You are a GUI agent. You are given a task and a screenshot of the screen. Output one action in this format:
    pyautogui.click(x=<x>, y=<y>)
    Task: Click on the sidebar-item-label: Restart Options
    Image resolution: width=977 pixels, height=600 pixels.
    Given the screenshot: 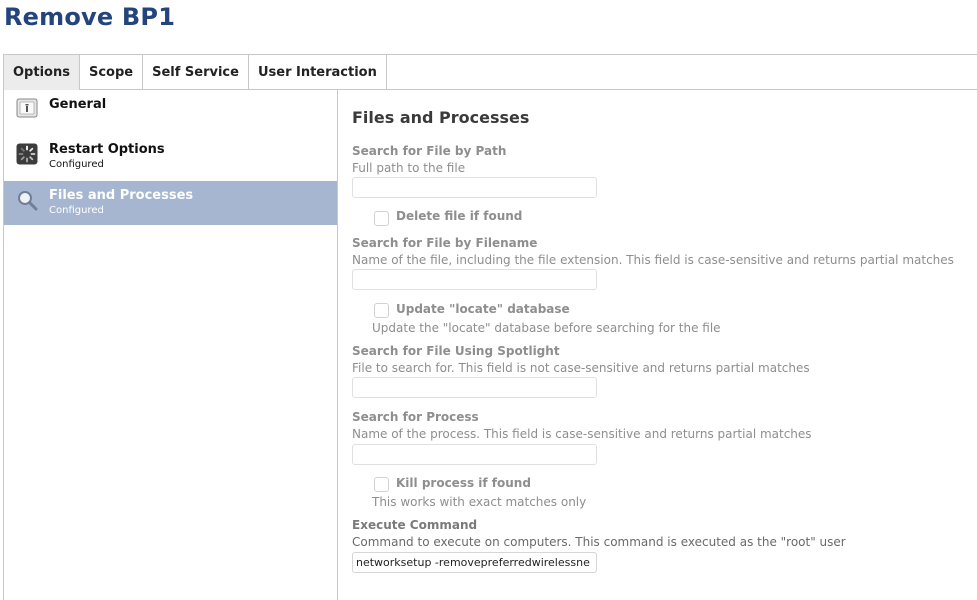 What is the action you would take?
    pyautogui.click(x=107, y=149)
    